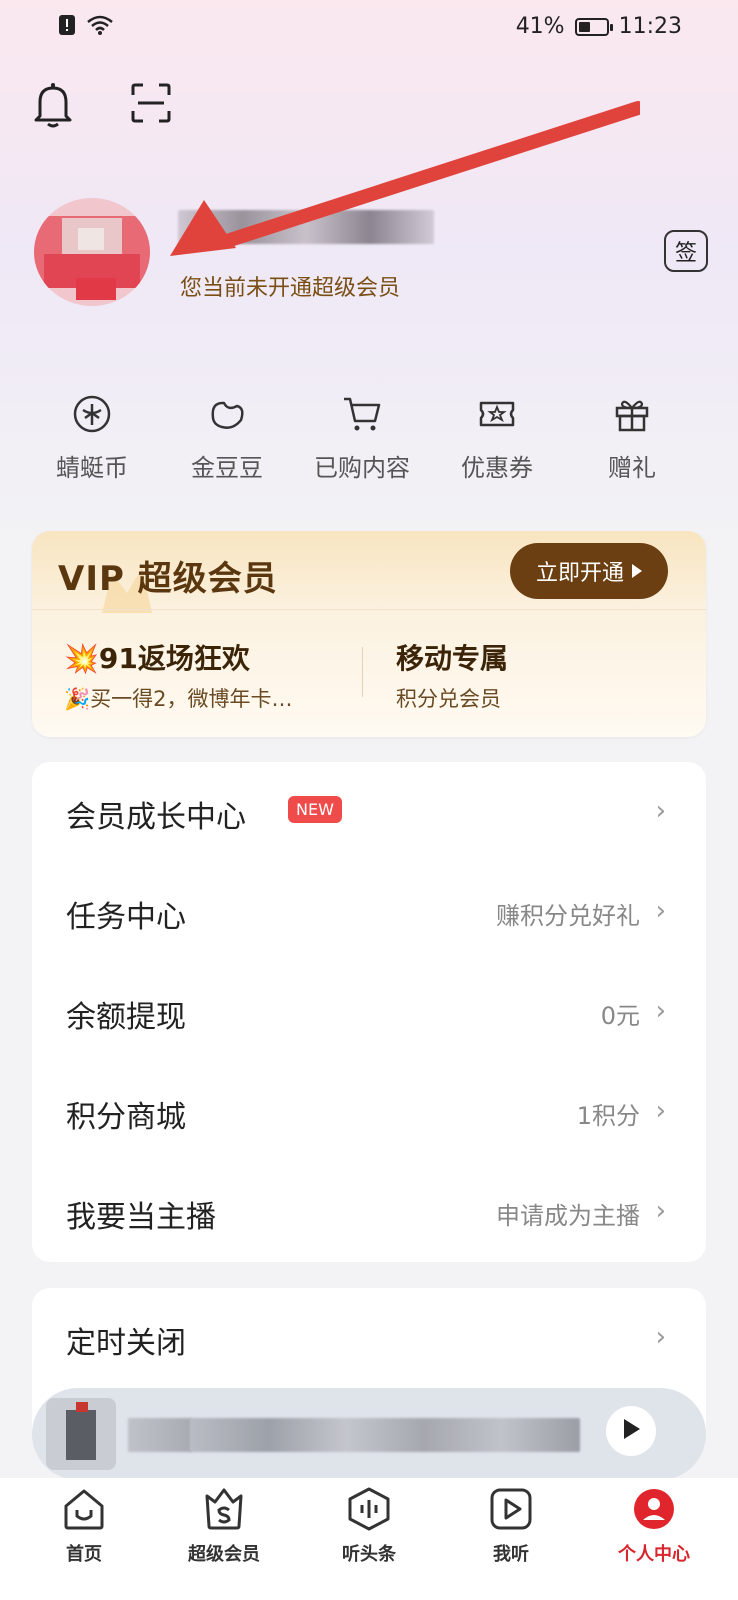 The width and height of the screenshot is (738, 1600). What do you see at coordinates (637, 571) in the screenshot?
I see `triangle-right-icon` at bounding box center [637, 571].